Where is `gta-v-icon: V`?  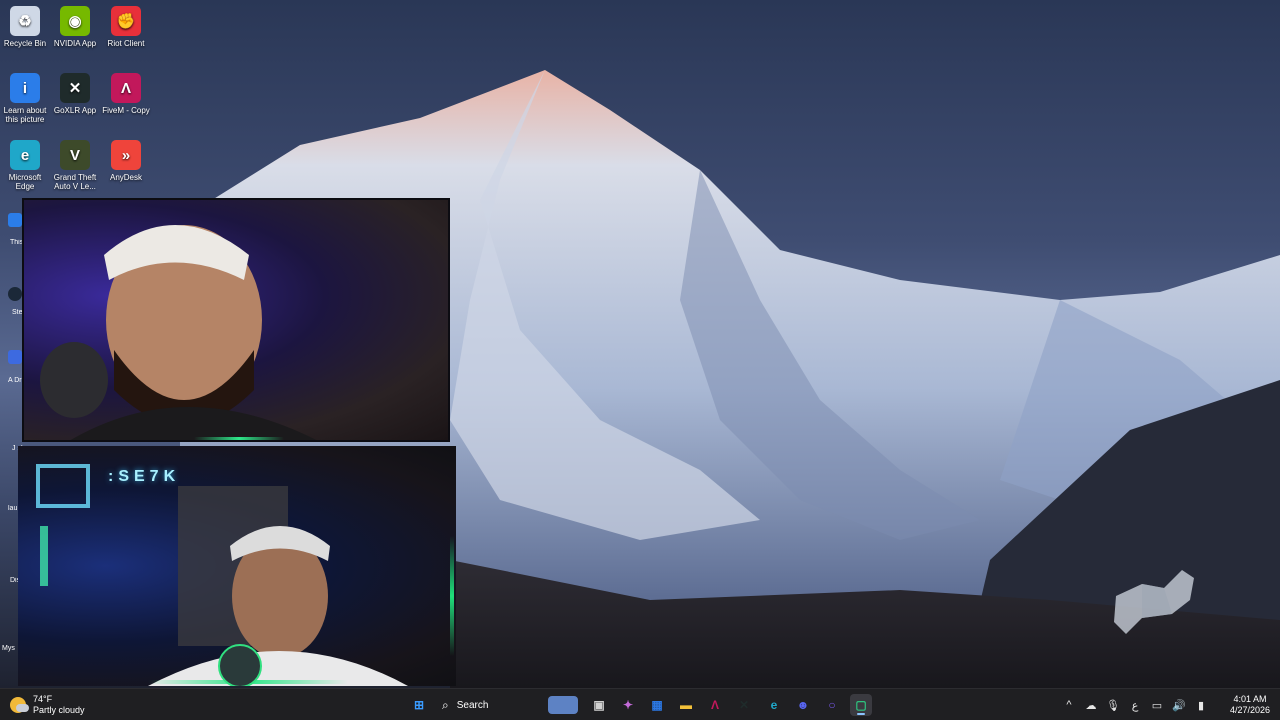
gta-v-icon: V is located at coordinates (75, 155).